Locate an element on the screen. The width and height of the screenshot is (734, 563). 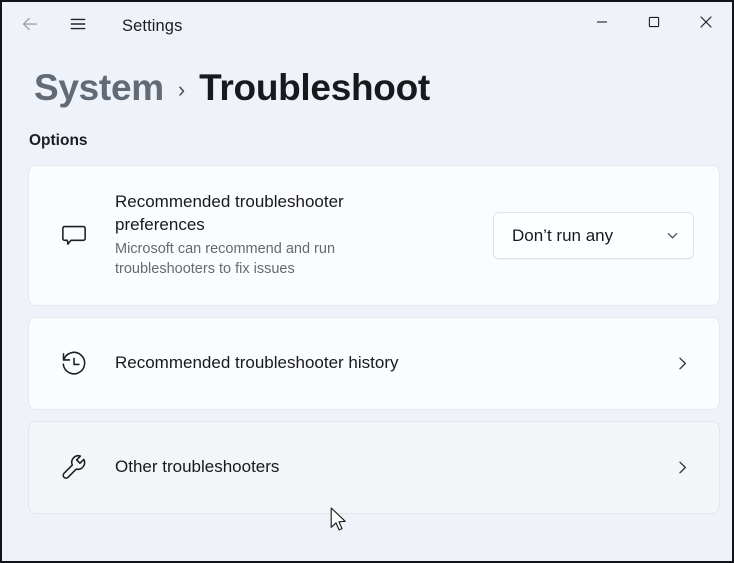
back-button is located at coordinates (30, 26).